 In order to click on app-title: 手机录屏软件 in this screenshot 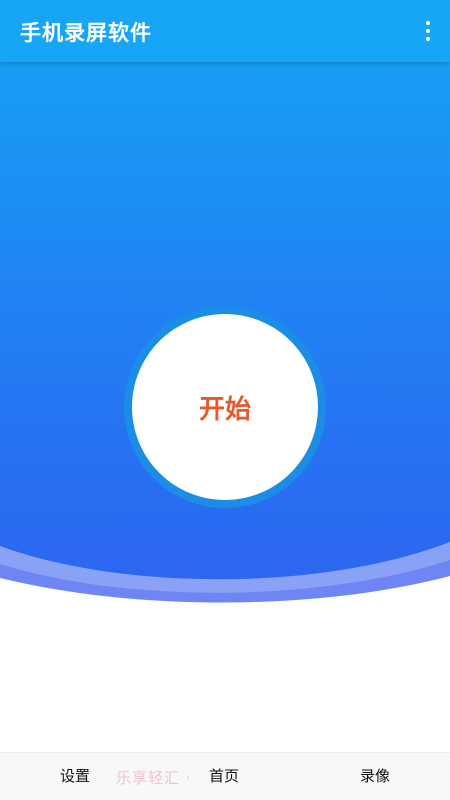, I will do `click(86, 33)`.